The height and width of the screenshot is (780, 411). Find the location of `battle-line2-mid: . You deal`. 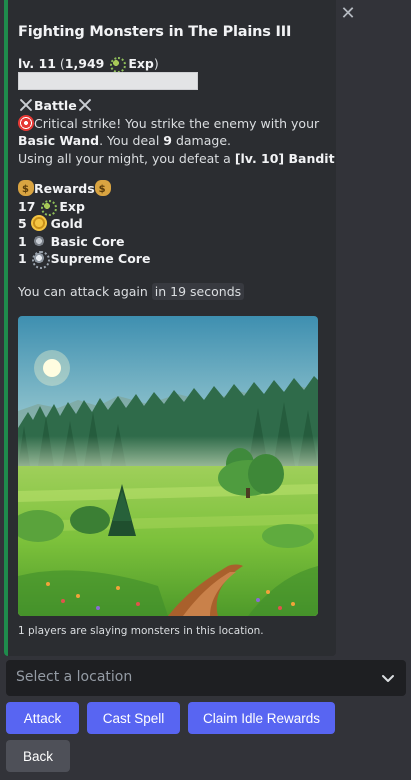

battle-line2-mid: . You deal is located at coordinates (131, 140).